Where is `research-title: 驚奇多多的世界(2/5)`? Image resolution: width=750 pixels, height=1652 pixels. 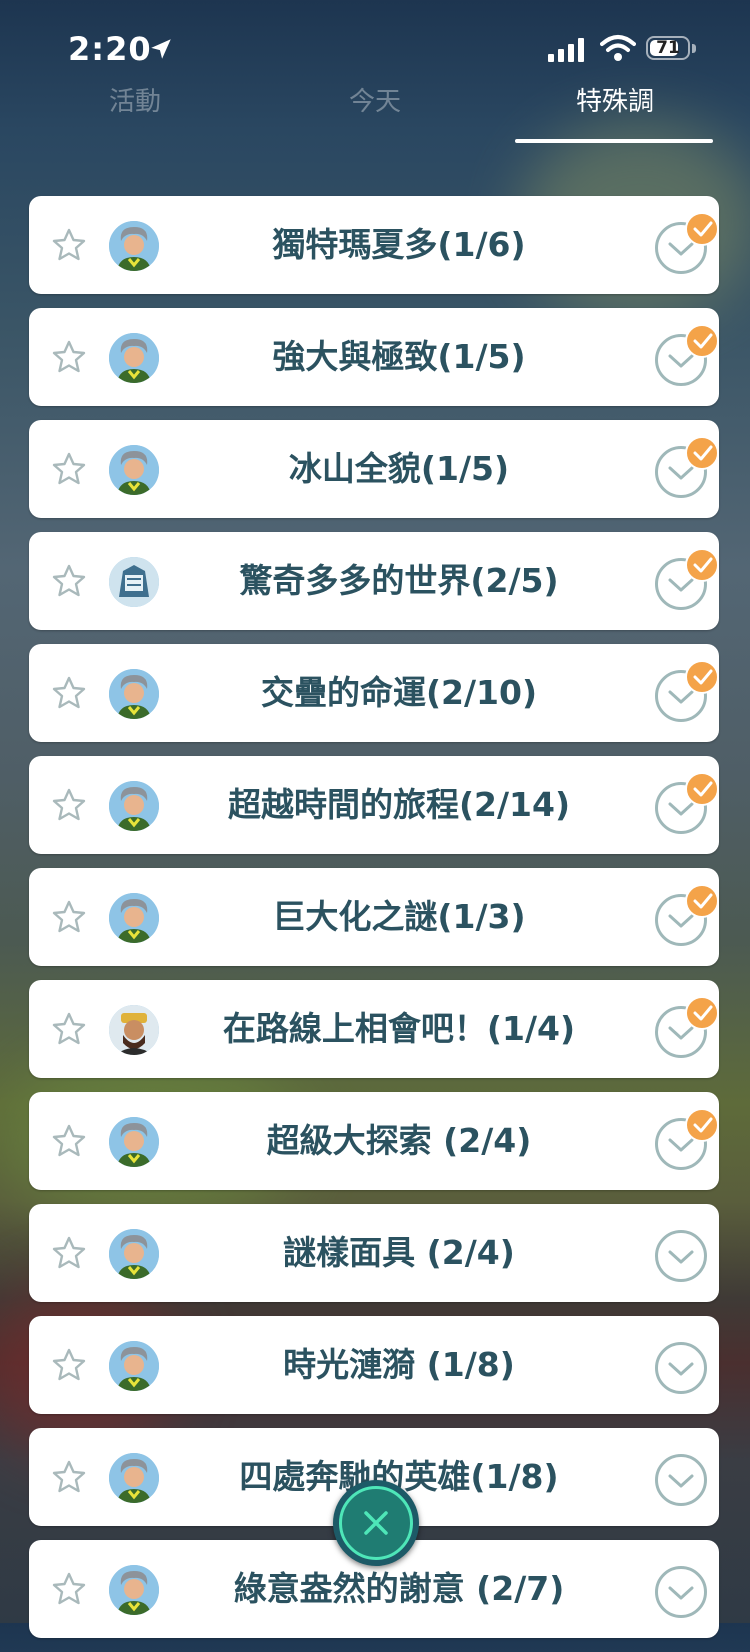 research-title: 驚奇多多的世界(2/5) is located at coordinates (399, 580).